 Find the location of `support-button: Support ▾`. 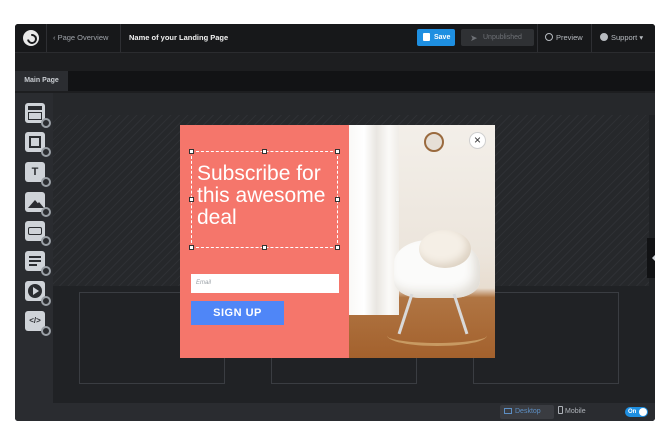

support-button: Support ▾ is located at coordinates (621, 37).